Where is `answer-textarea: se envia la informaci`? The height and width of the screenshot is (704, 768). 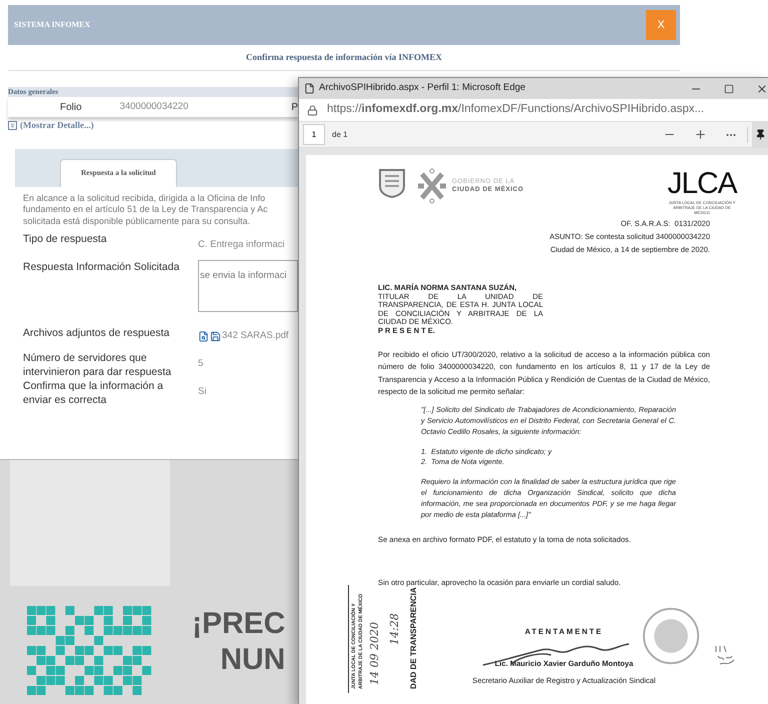 answer-textarea: se envia la informaci is located at coordinates (248, 286).